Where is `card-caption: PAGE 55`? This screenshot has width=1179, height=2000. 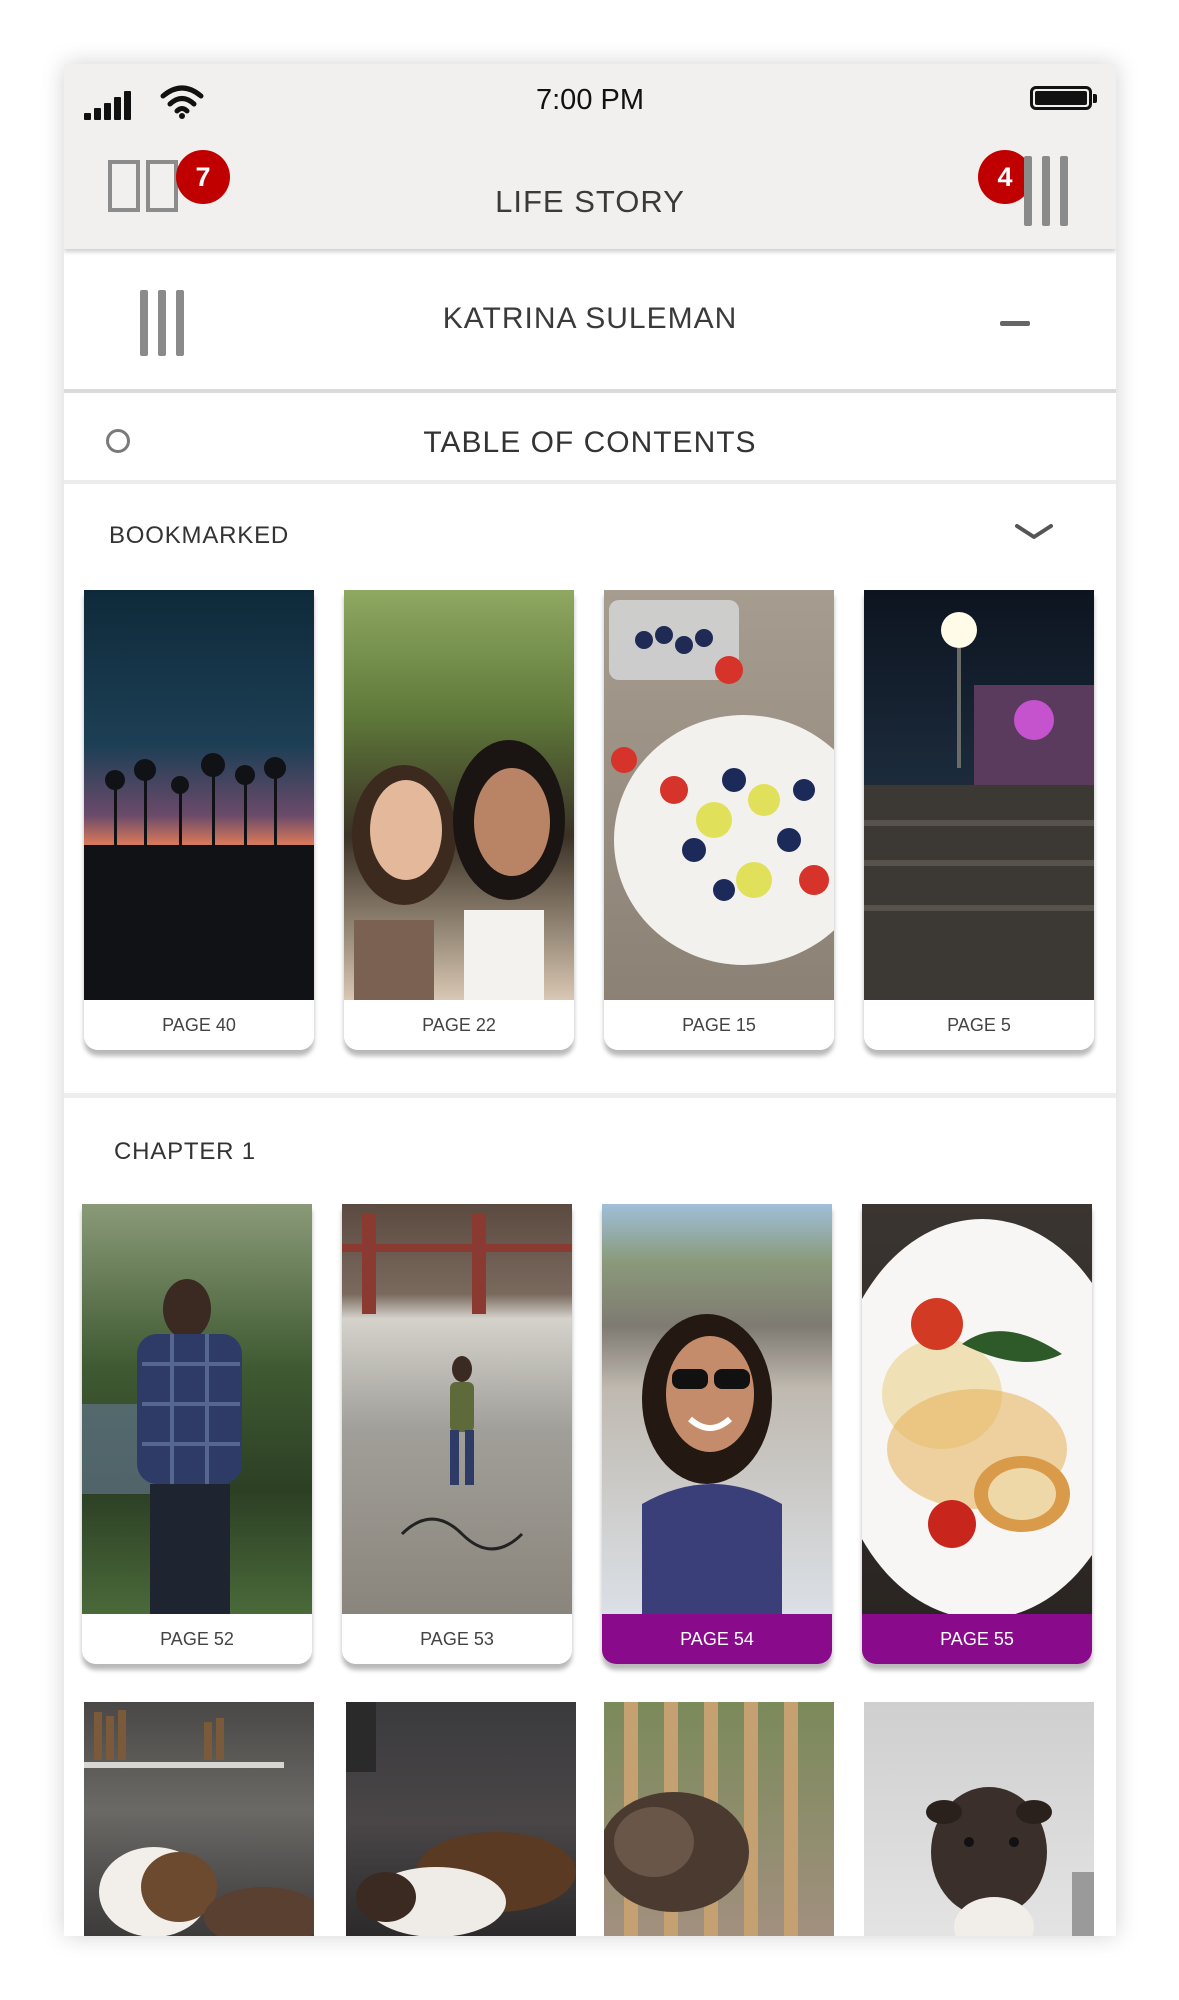 card-caption: PAGE 55 is located at coordinates (977, 1639).